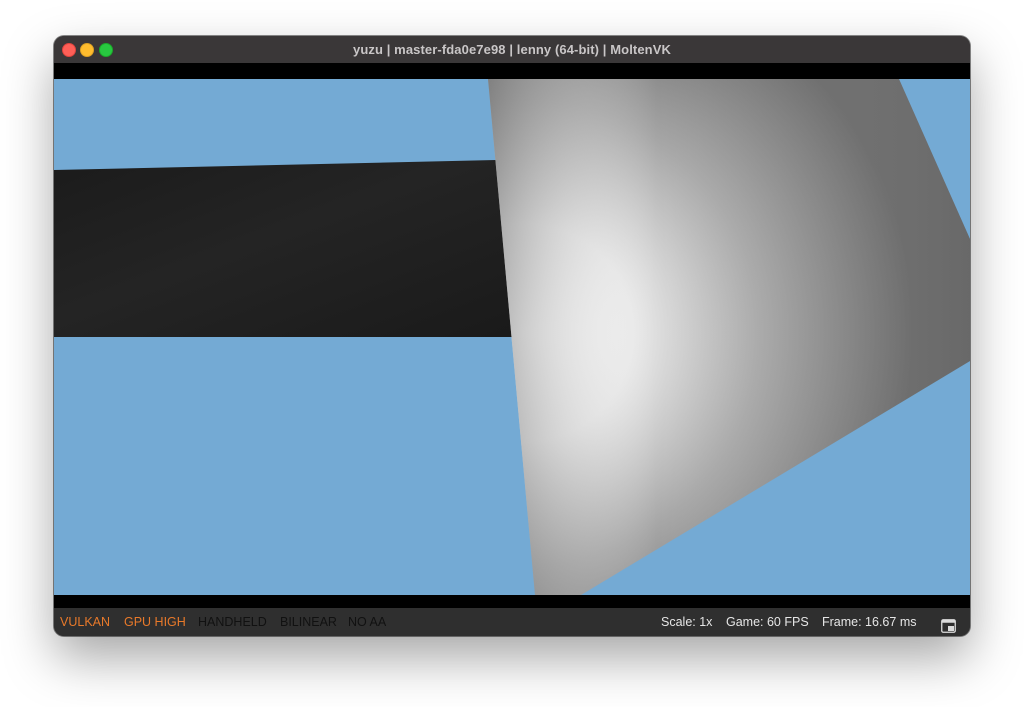  I want to click on renderer-backend-button: VULKAN, so click(85, 622).